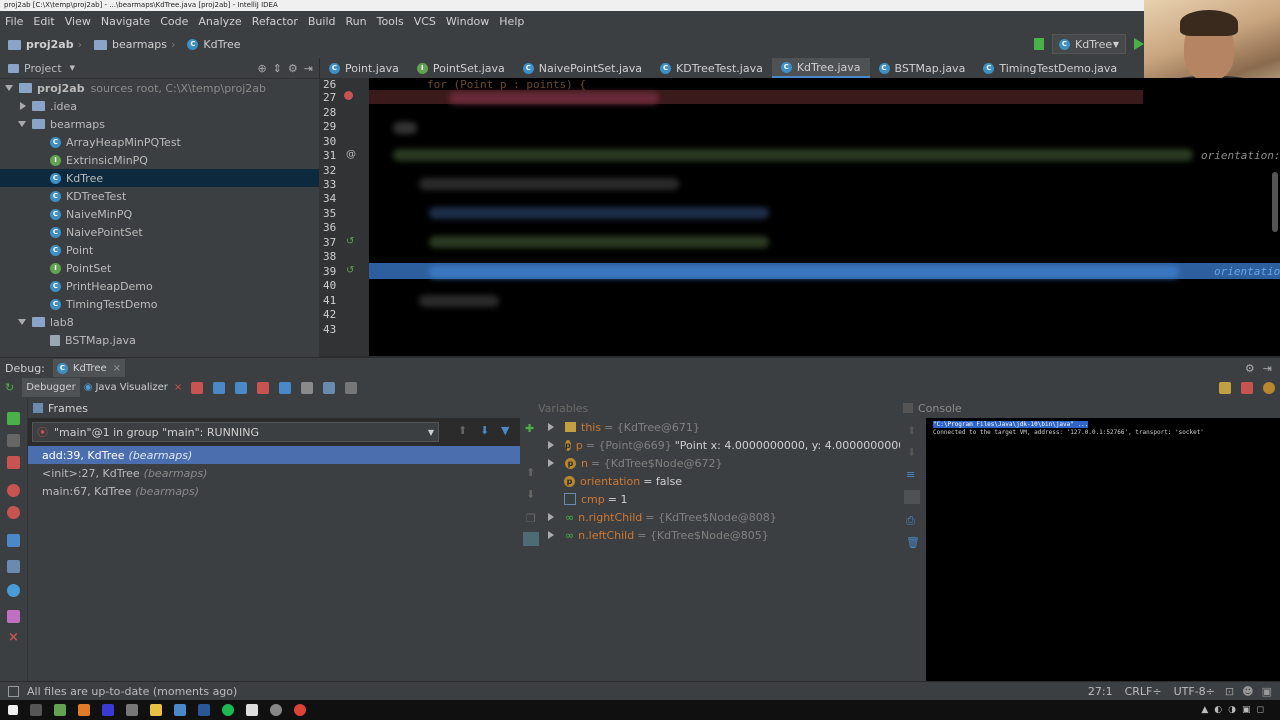 This screenshot has width=1280, height=720. I want to click on minimize-icon: ⇥, so click(1267, 368).